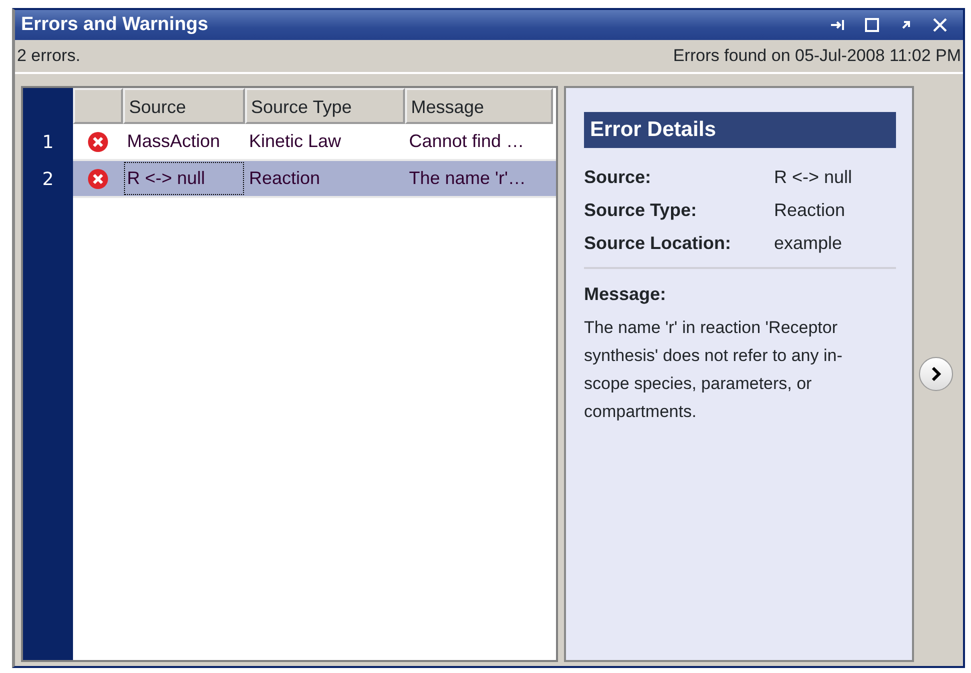 The height and width of the screenshot is (673, 971). What do you see at coordinates (48, 180) in the screenshot?
I see `row-number: 2` at bounding box center [48, 180].